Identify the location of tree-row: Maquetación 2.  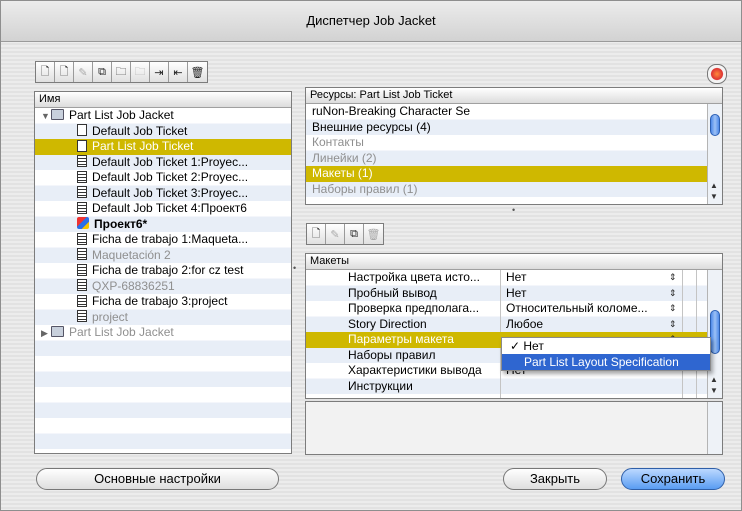
(163, 256).